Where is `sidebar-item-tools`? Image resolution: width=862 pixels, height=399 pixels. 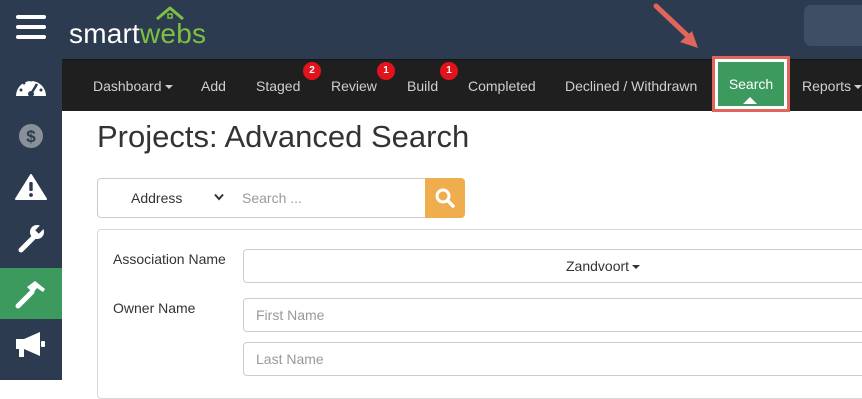 sidebar-item-tools is located at coordinates (31, 238).